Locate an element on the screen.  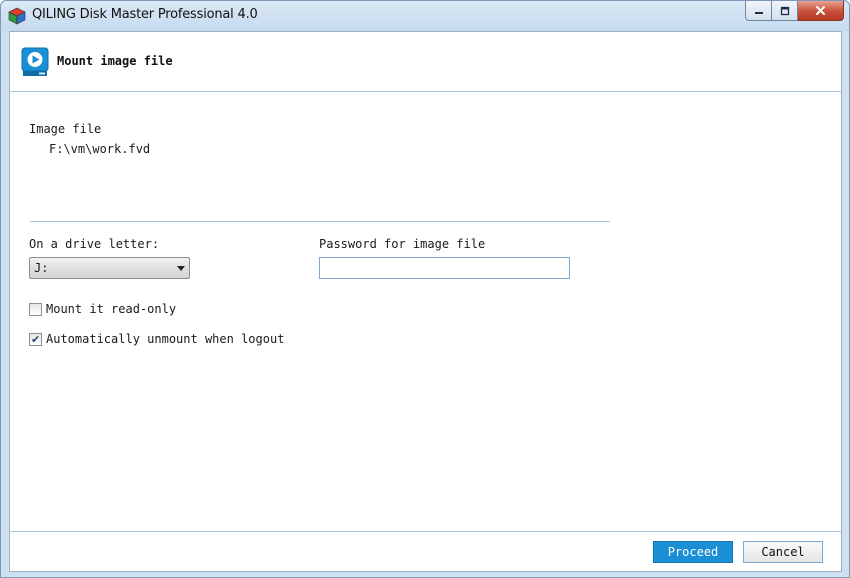
read-only-checkbox is located at coordinates (35, 309).